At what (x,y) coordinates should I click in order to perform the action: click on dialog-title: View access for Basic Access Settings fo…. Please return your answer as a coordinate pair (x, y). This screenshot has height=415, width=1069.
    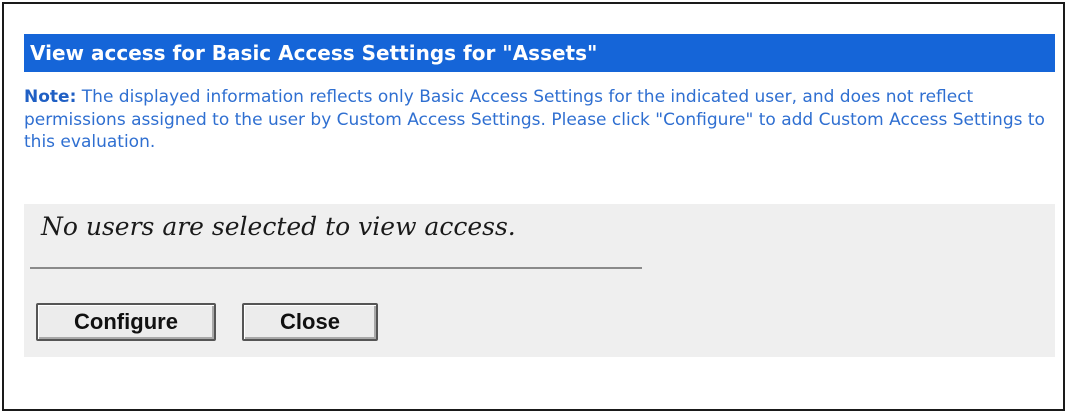
    Looking at the image, I should click on (539, 53).